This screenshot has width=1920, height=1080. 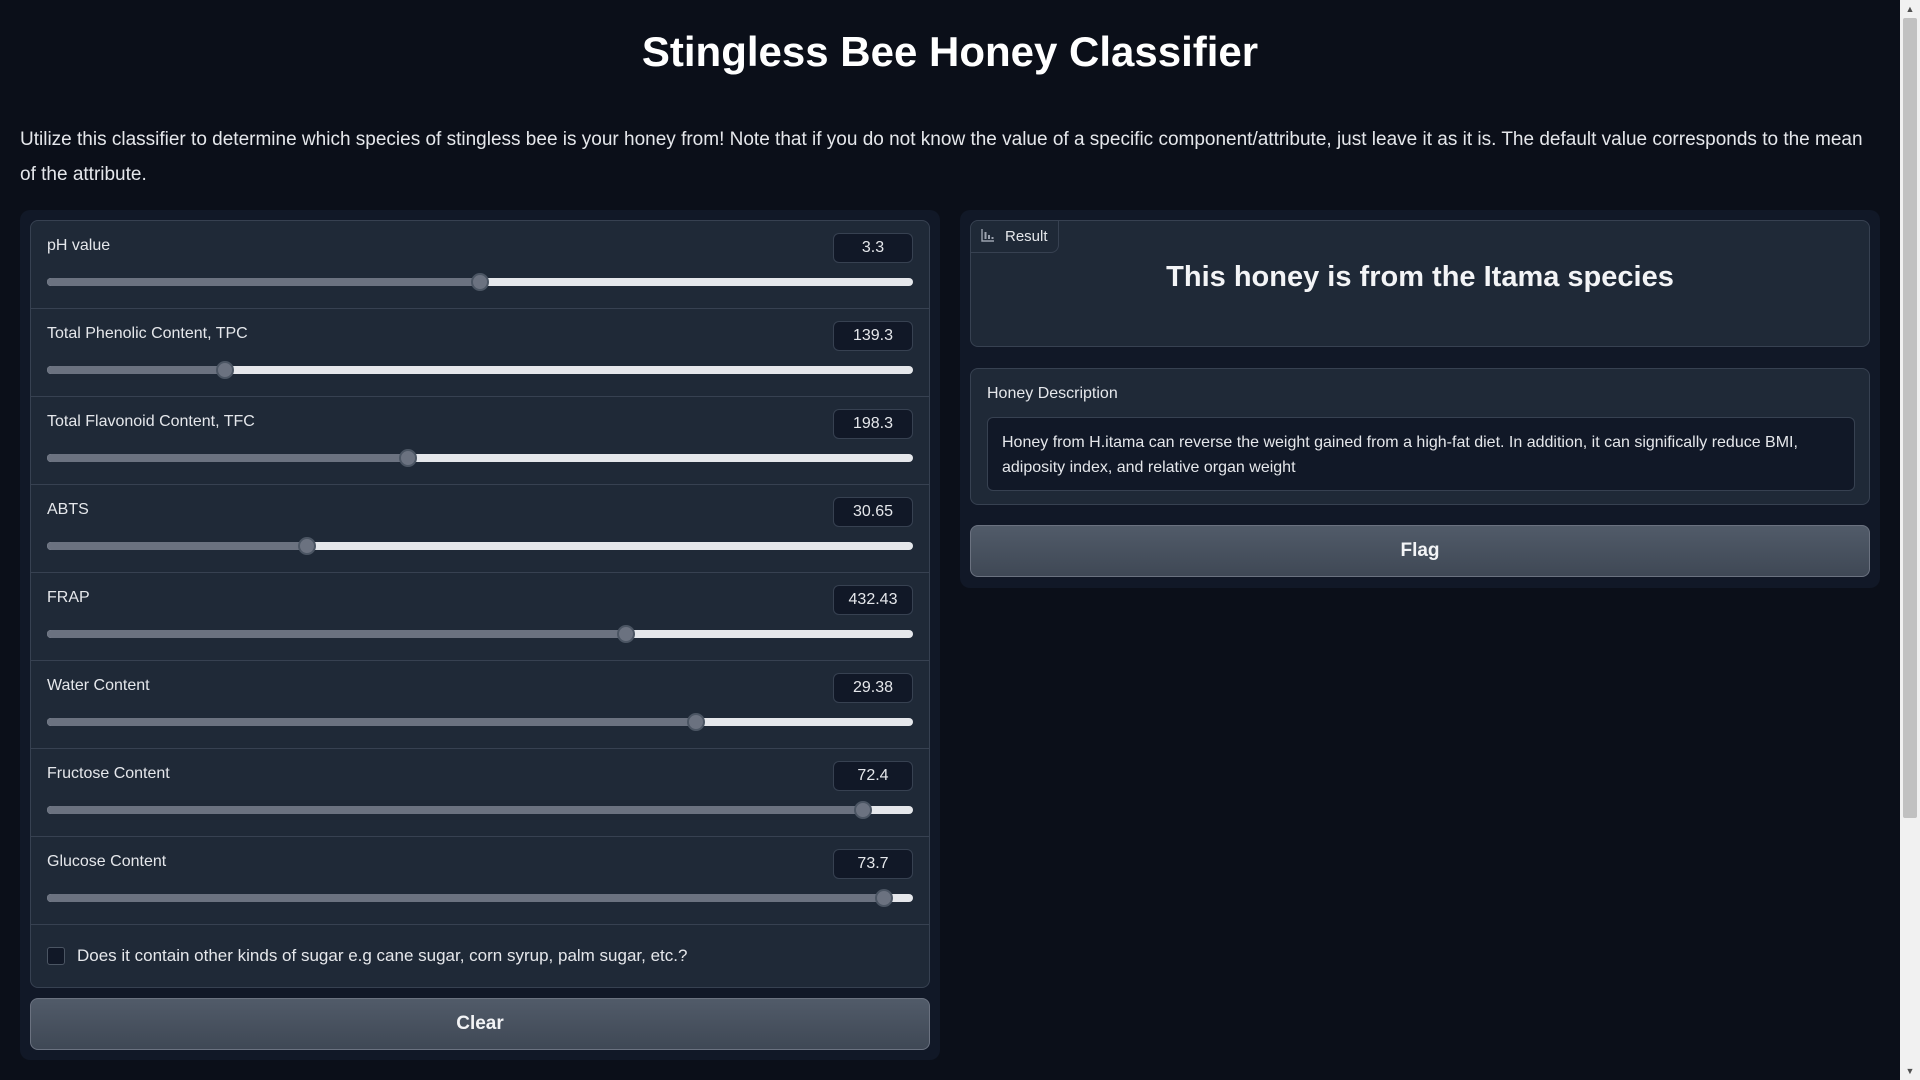 I want to click on slider-label: Water Content, so click(x=98, y=685).